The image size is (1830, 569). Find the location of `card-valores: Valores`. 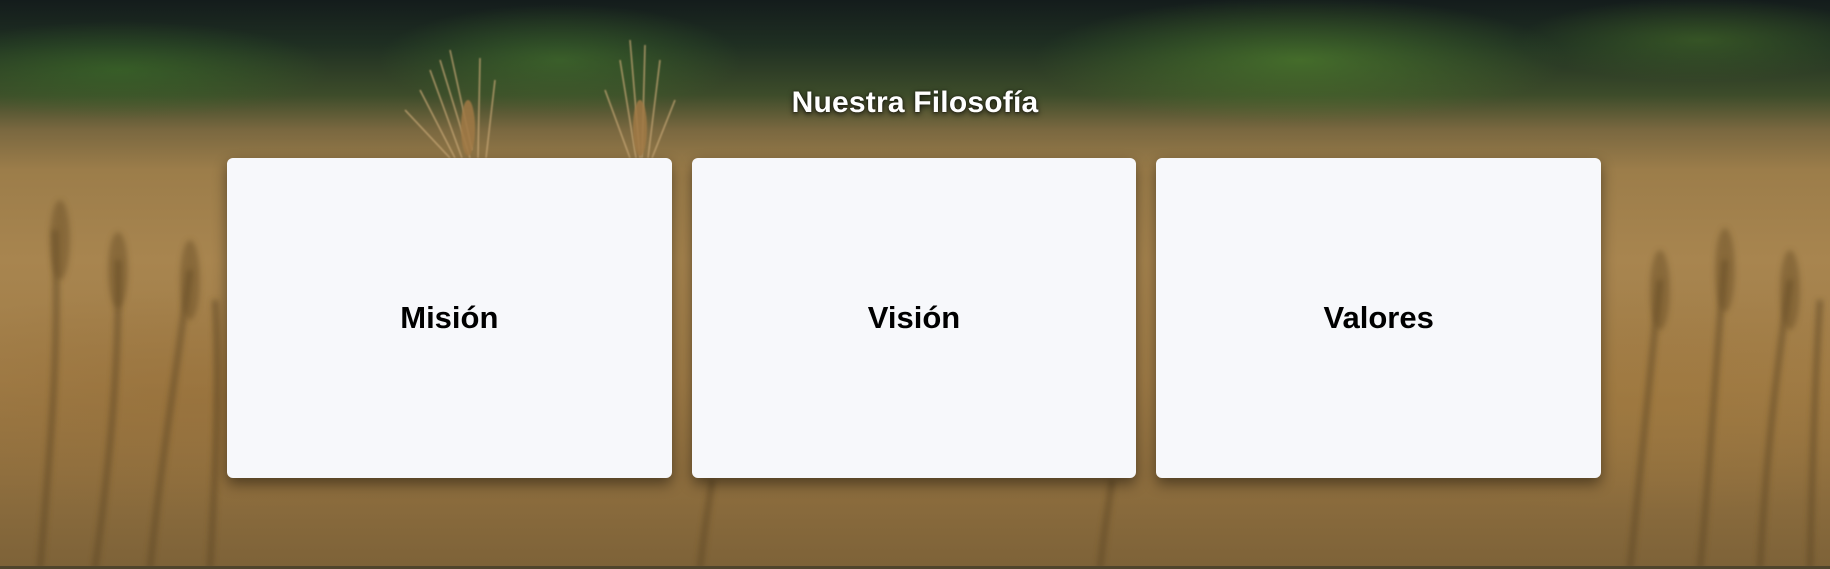

card-valores: Valores is located at coordinates (1379, 318).